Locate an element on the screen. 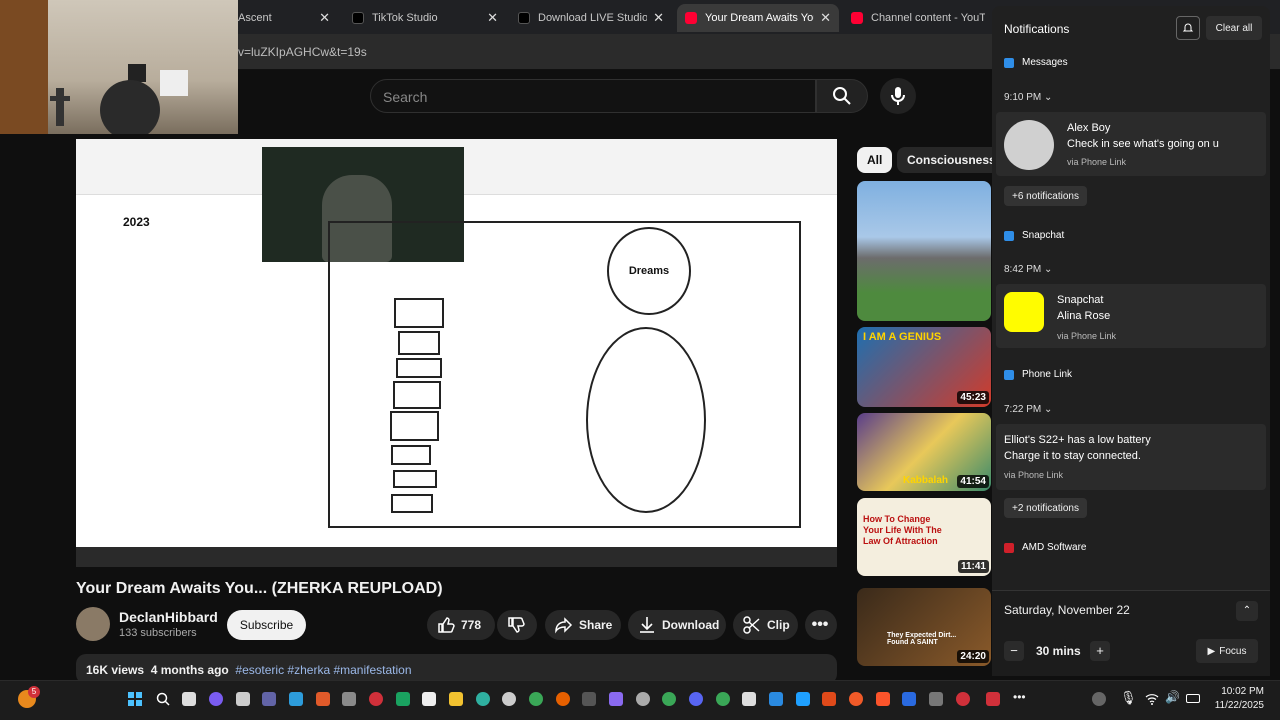  do-not-disturb-button is located at coordinates (1188, 28).